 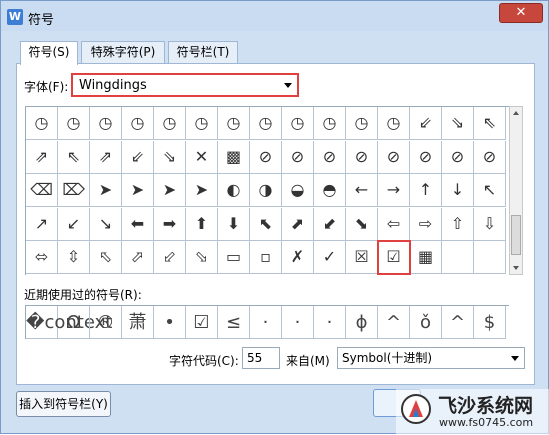 I want to click on symbol-cell: ←, so click(x=362, y=191).